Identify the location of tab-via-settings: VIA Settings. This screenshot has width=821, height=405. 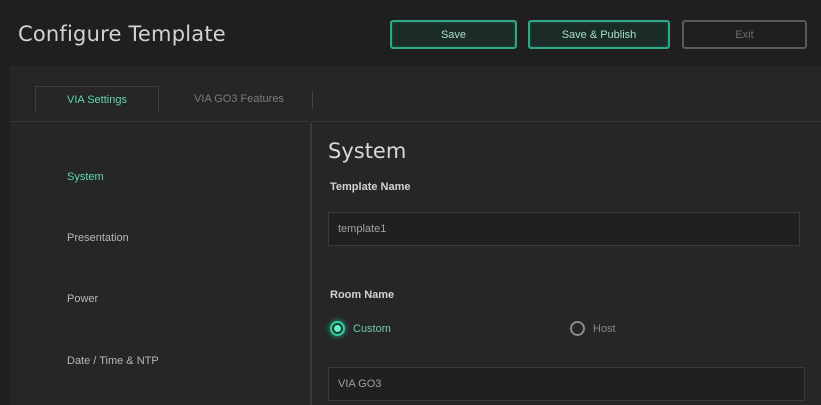
(97, 99).